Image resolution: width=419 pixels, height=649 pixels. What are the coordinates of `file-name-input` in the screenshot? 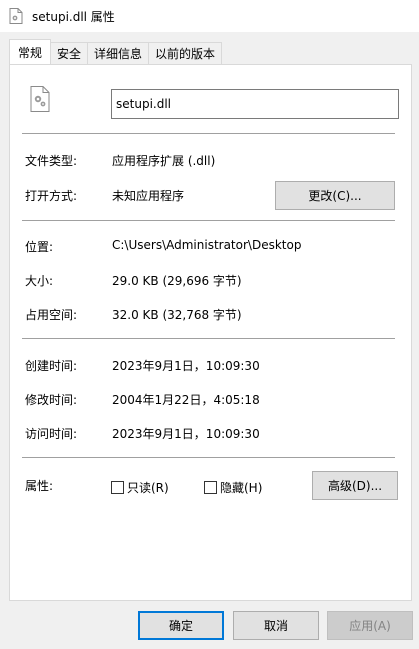 It's located at (255, 104).